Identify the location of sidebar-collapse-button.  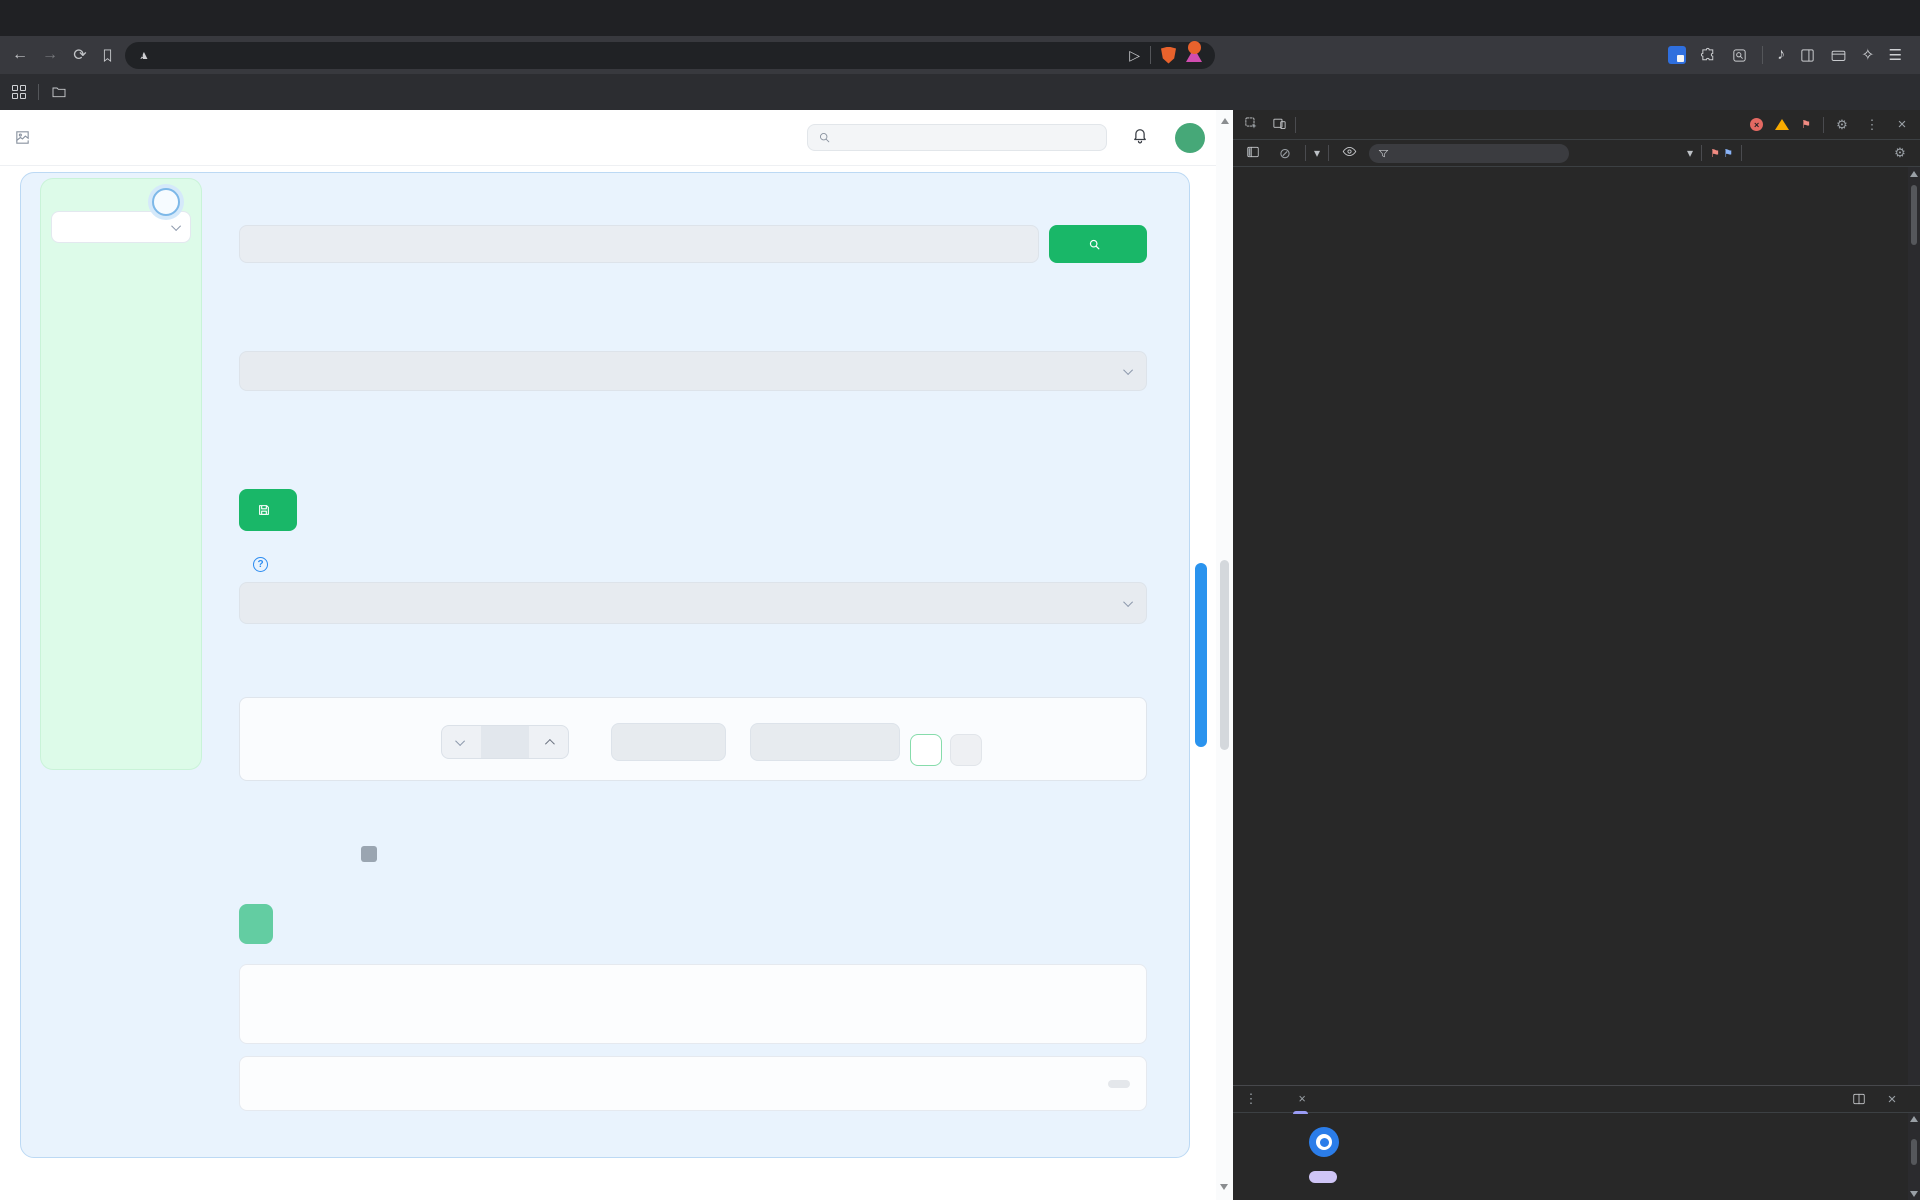
(166, 202).